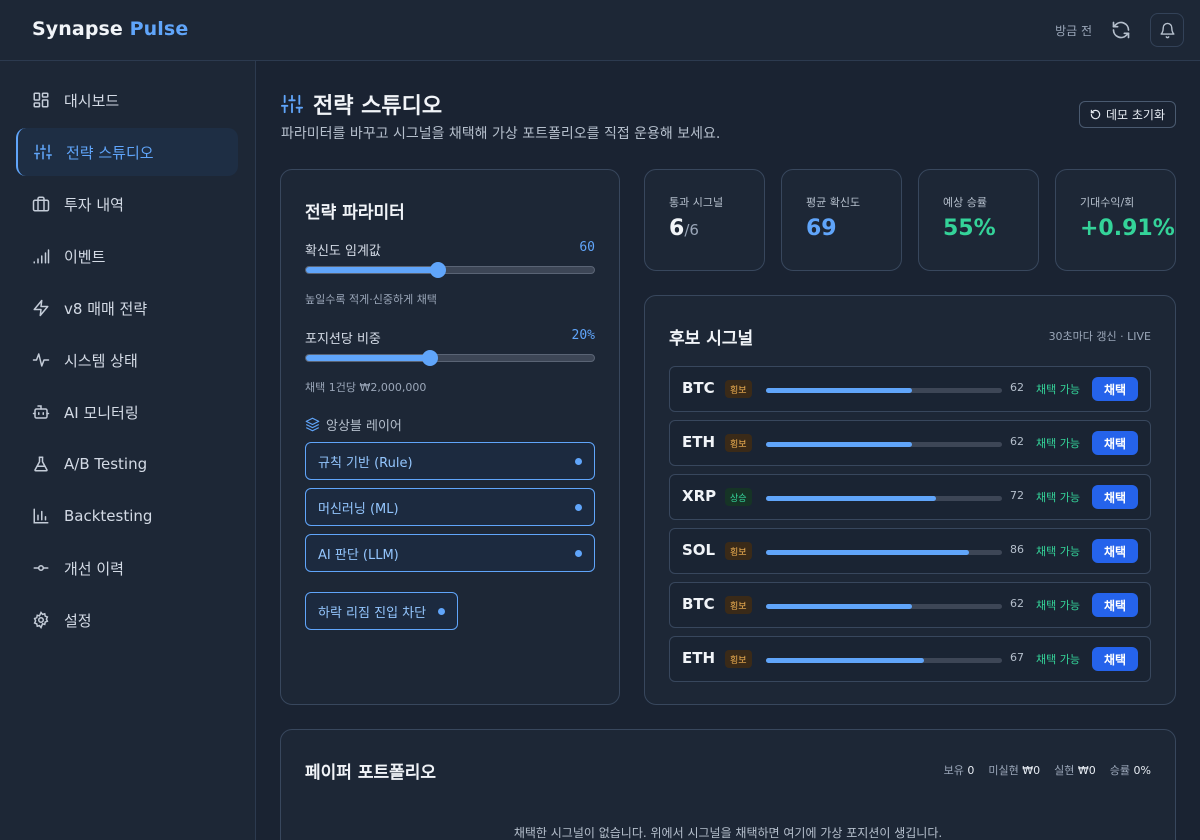  Describe the element at coordinates (106, 308) in the screenshot. I see `sidebar-item-label: v8 매매 전략` at that location.